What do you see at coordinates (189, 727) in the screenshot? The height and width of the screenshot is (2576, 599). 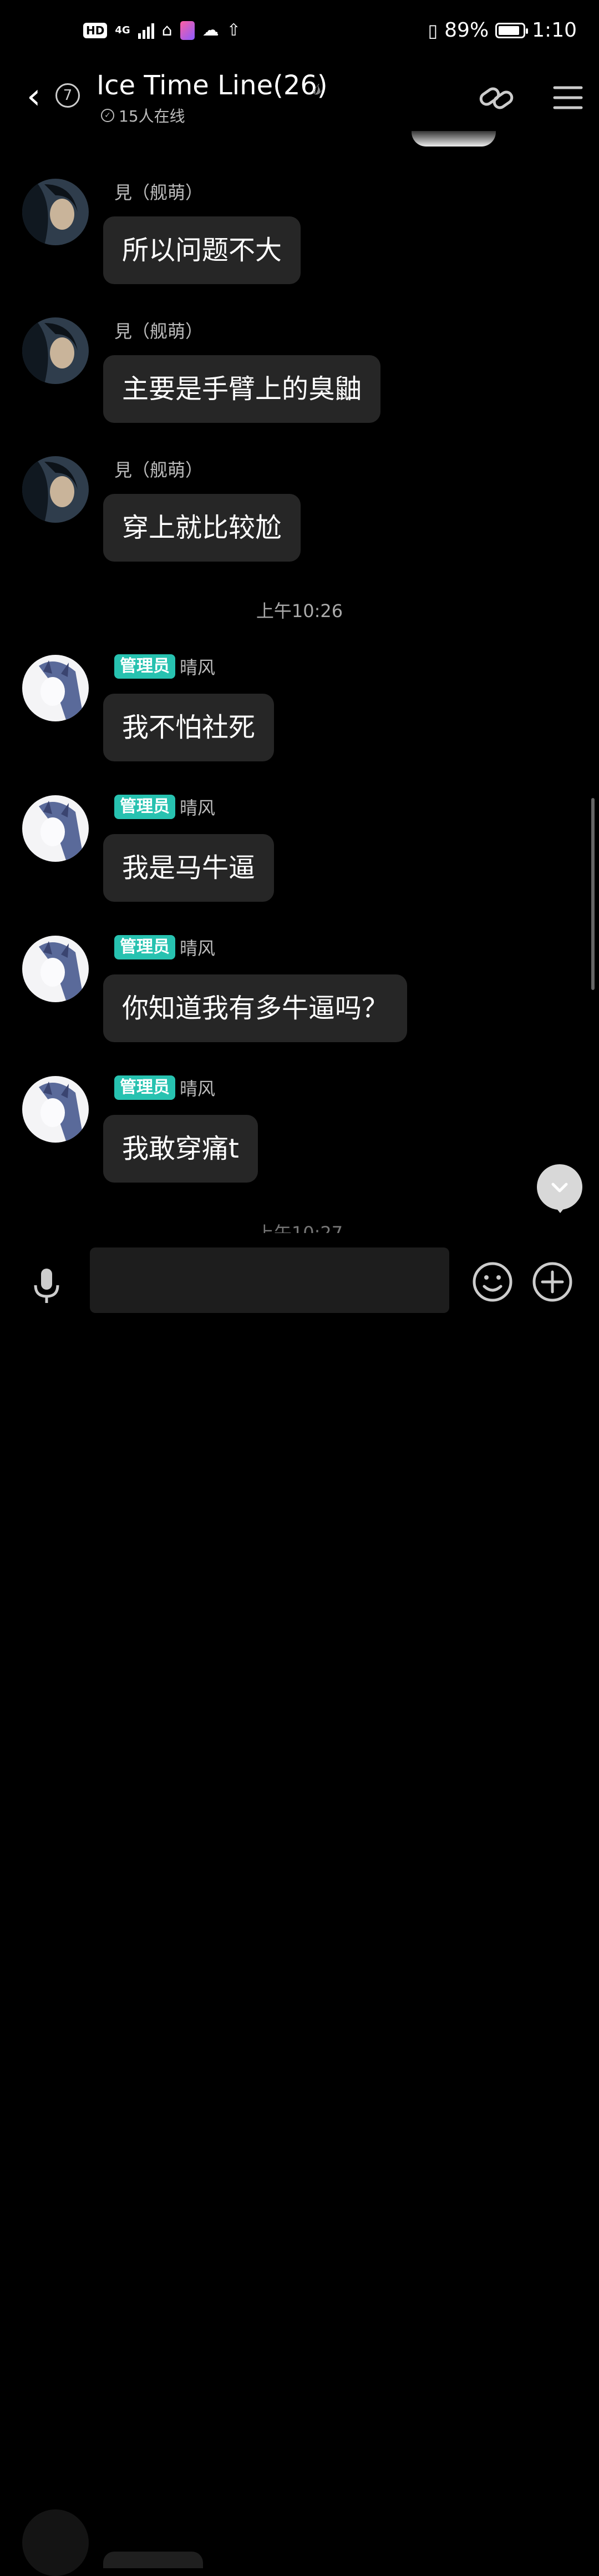 I see `message-bubble: 我不怕社死` at bounding box center [189, 727].